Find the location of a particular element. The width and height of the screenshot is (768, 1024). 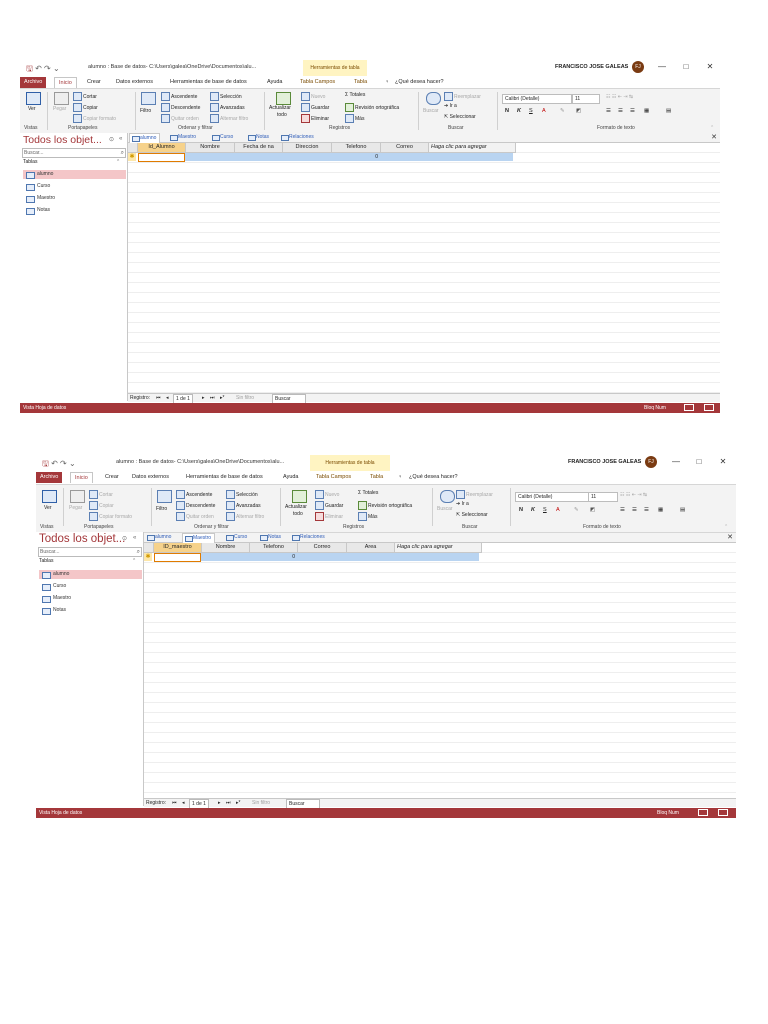

collapse-ribbon-icon: ⌃ is located at coordinates (712, 128).